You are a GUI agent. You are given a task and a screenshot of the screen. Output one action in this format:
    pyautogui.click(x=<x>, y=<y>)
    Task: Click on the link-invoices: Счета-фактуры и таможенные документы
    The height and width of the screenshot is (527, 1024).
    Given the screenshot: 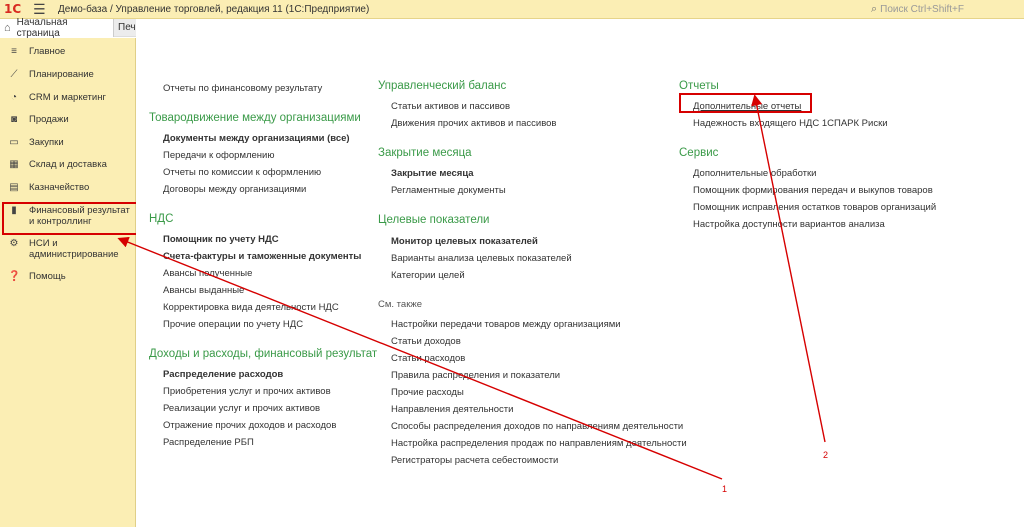 What is the action you would take?
    pyautogui.click(x=262, y=256)
    